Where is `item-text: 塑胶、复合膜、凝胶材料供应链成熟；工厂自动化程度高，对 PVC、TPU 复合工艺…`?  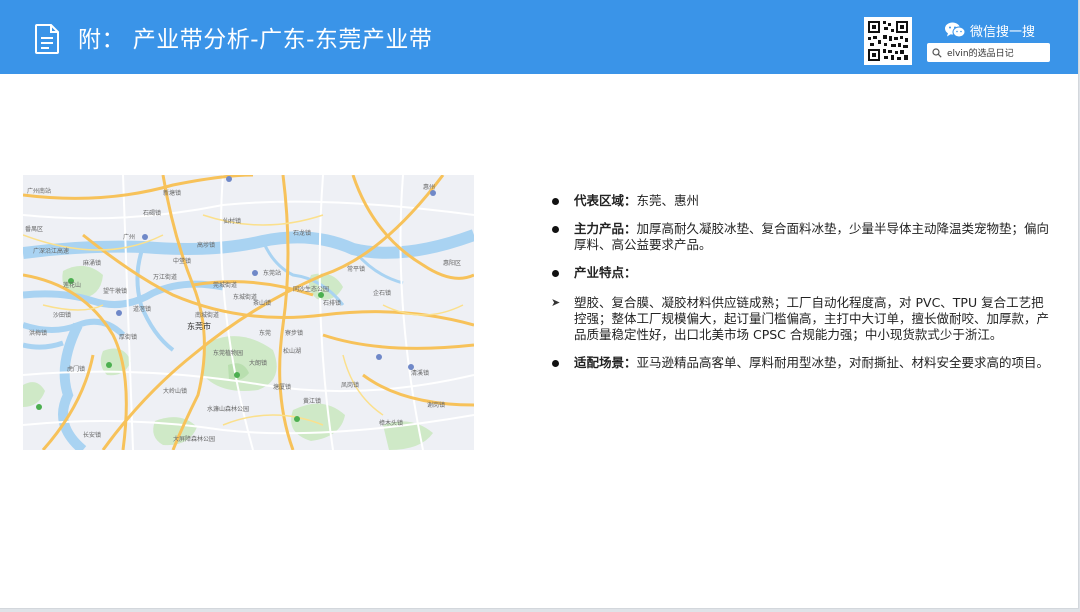
item-text: 塑胶、复合膜、凝胶材料供应链成熟；工厂自动化程度高，对 PVC、TPU 复合工艺… is located at coordinates (812, 318).